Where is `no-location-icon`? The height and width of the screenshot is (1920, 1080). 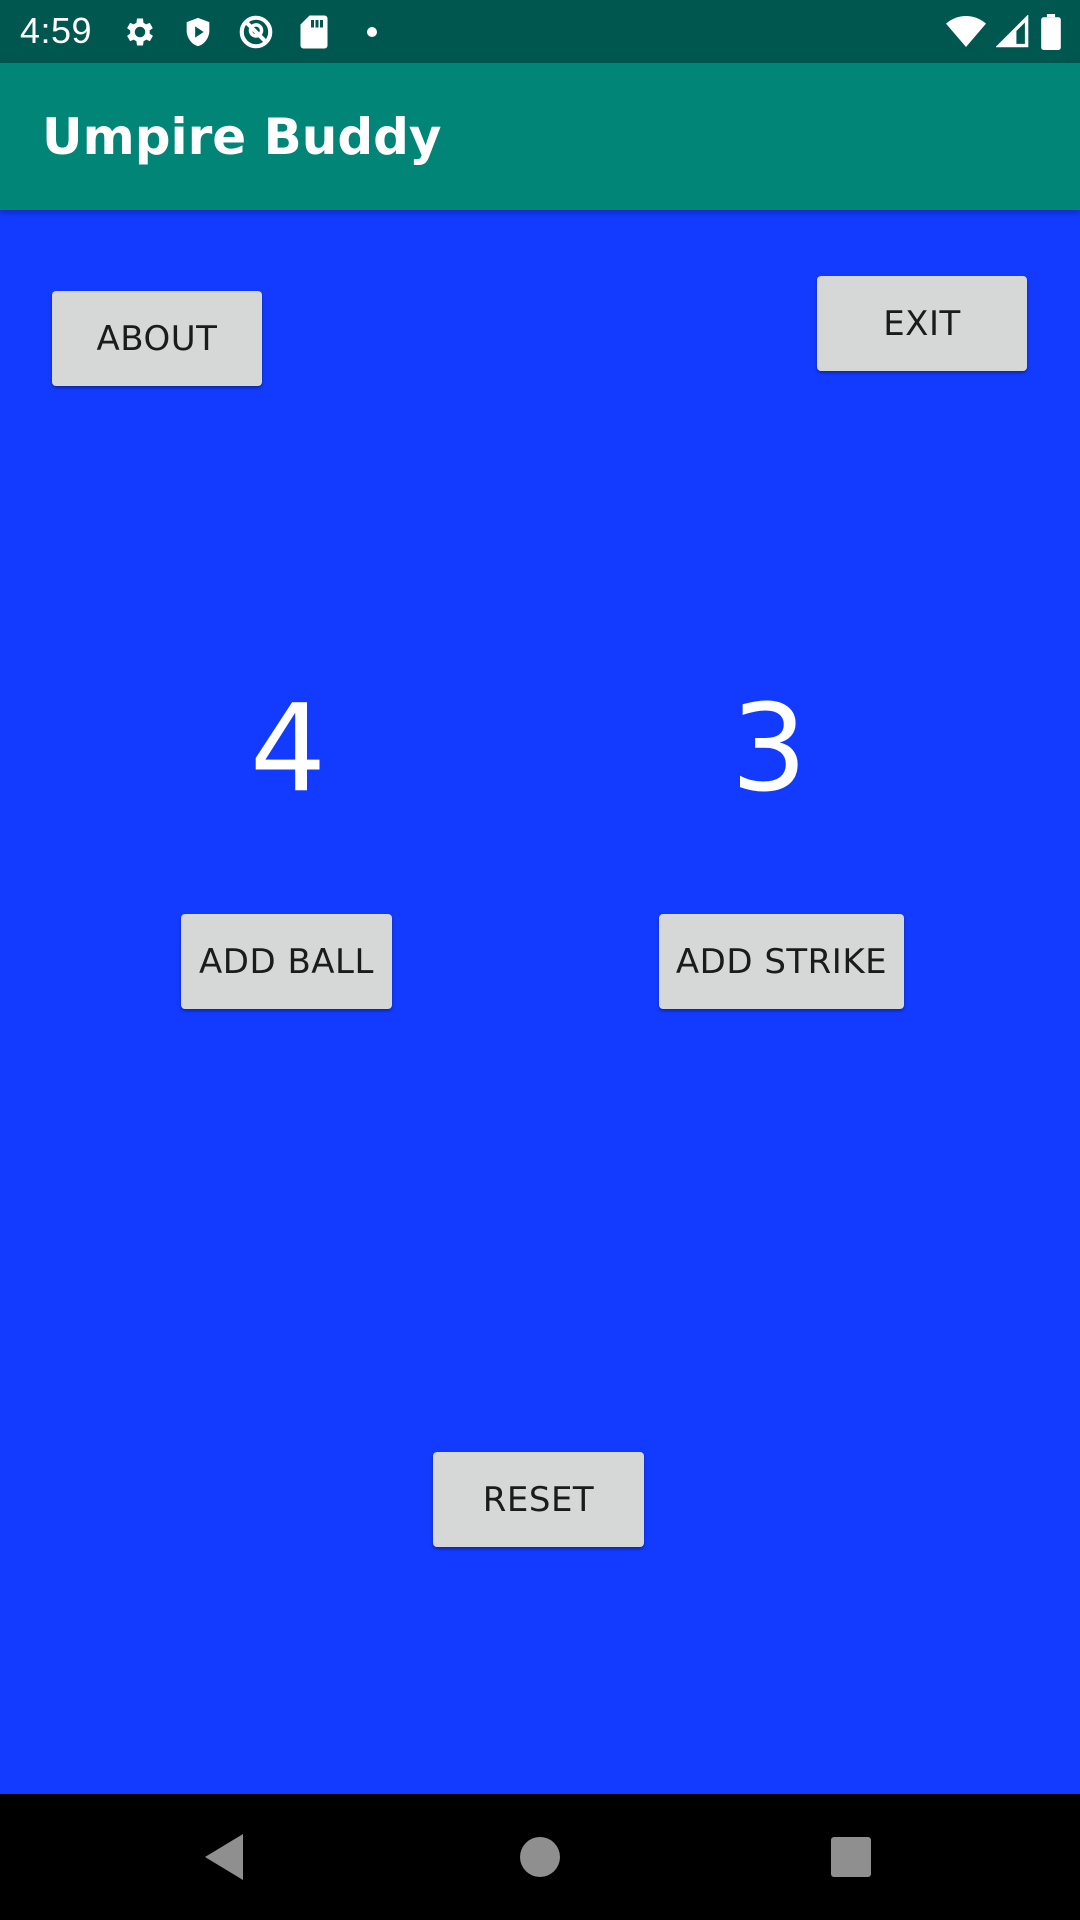 no-location-icon is located at coordinates (256, 32).